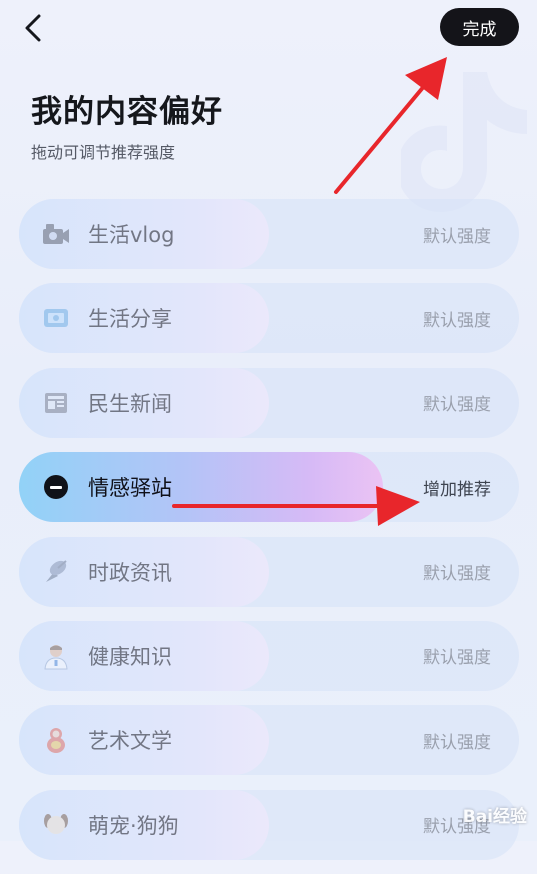 The image size is (537, 874). I want to click on preference-row-politics: 时政资讯 默认强度, so click(269, 571).